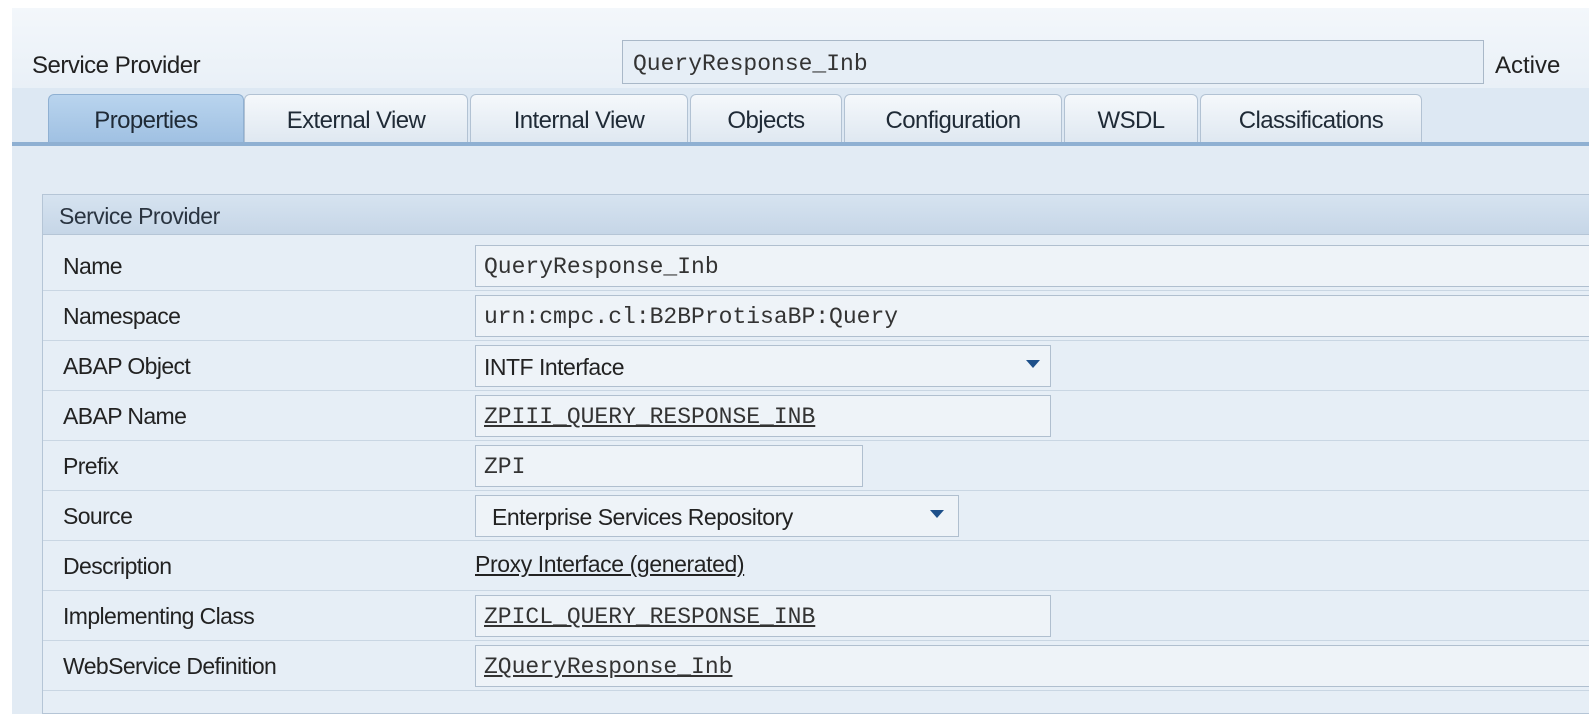 The height and width of the screenshot is (714, 1589). I want to click on description-link: Proxy Interface (generated), so click(610, 564).